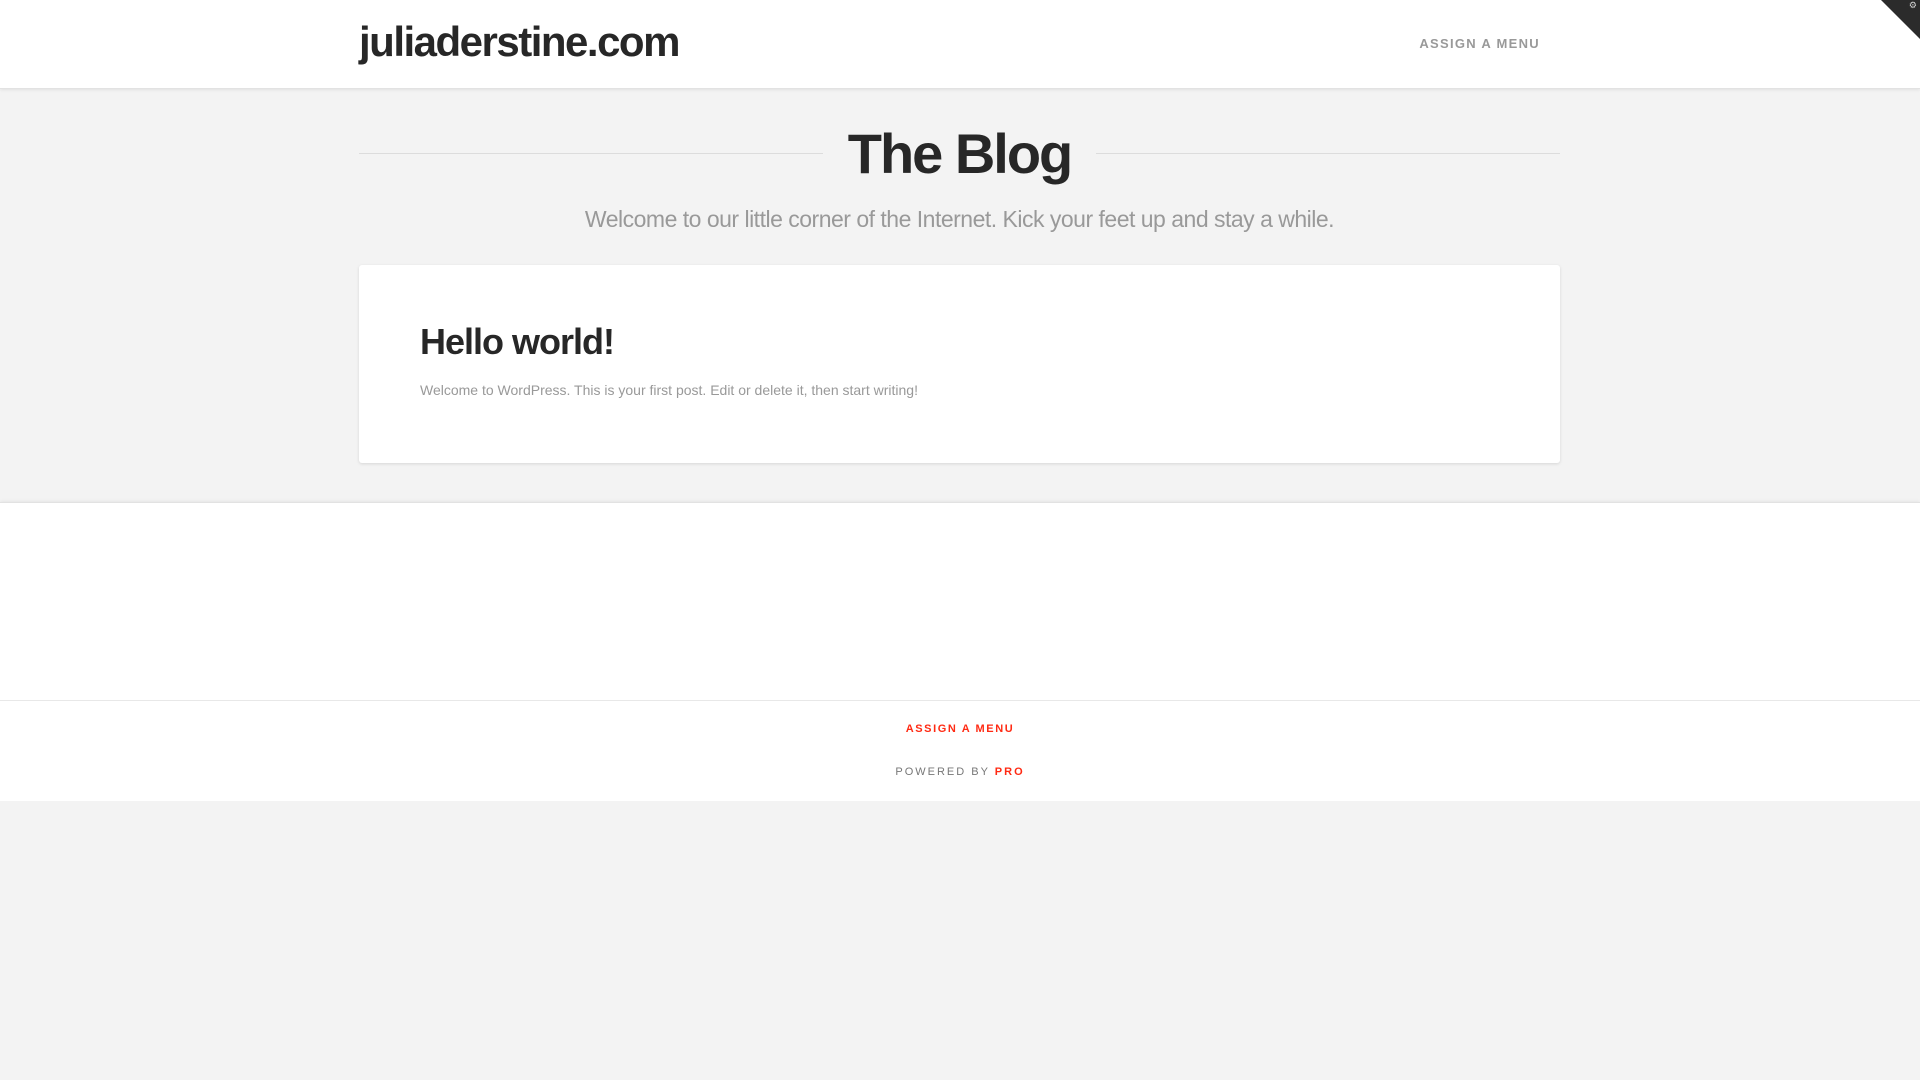 The image size is (1920, 1080). What do you see at coordinates (1479, 43) in the screenshot?
I see `assign-menu-link: ASSIGN A MENU` at bounding box center [1479, 43].